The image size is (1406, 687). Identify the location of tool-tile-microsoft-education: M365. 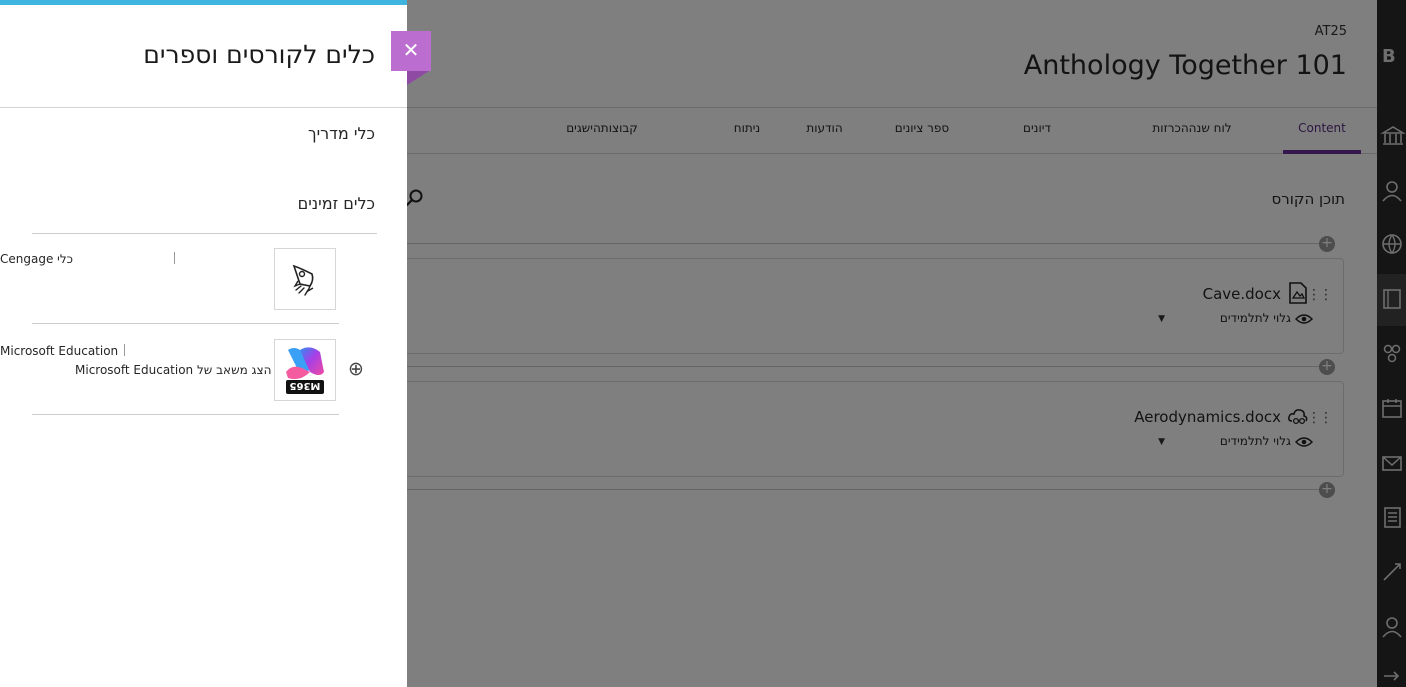
(305, 370).